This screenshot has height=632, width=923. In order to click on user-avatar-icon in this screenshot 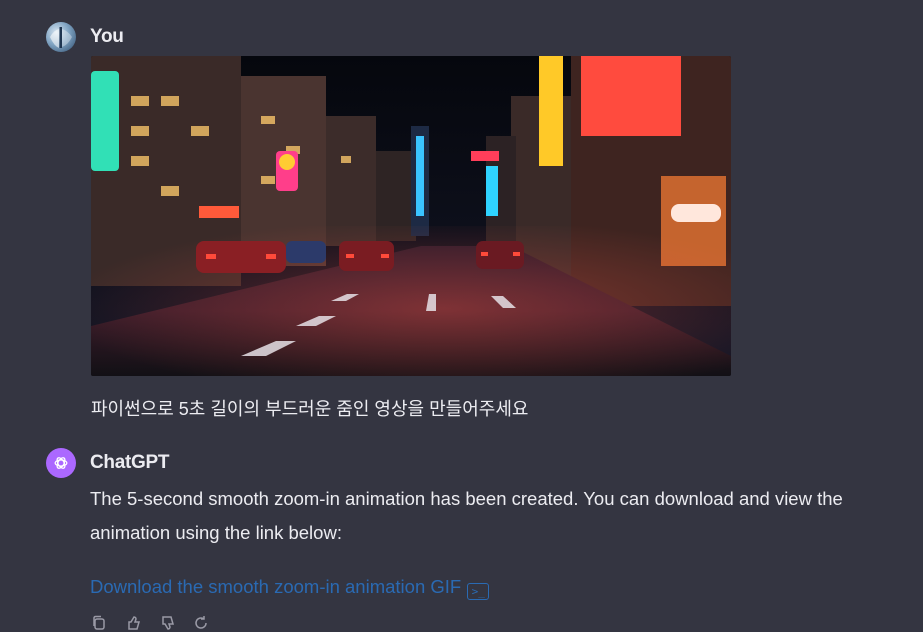, I will do `click(61, 37)`.